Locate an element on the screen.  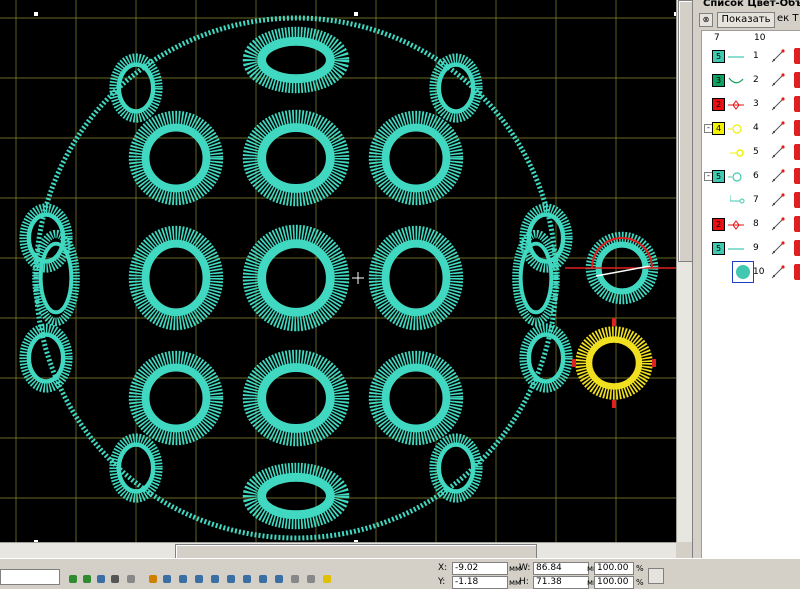
x-field: -9.02 is located at coordinates (480, 568).